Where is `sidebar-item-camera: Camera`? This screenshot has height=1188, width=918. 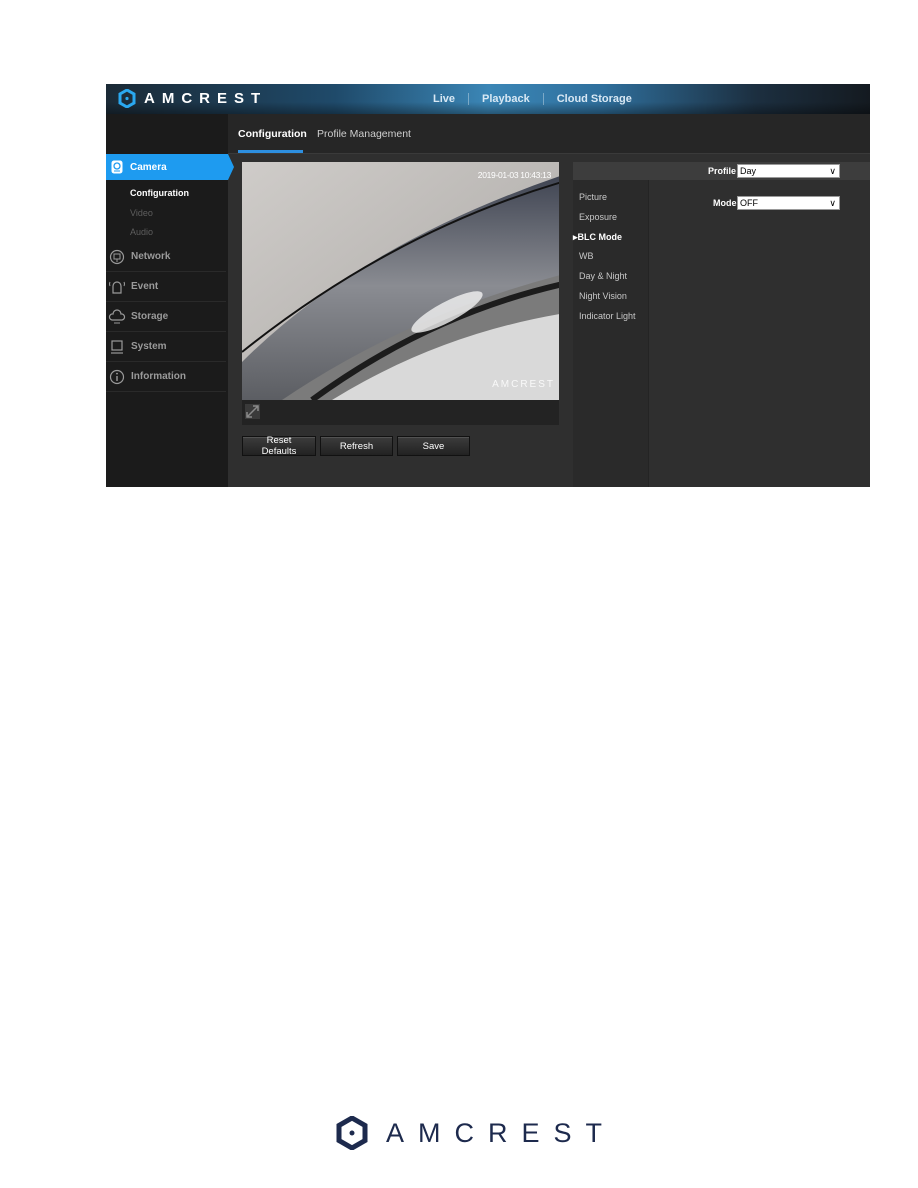
sidebar-item-camera: Camera is located at coordinates (170, 167).